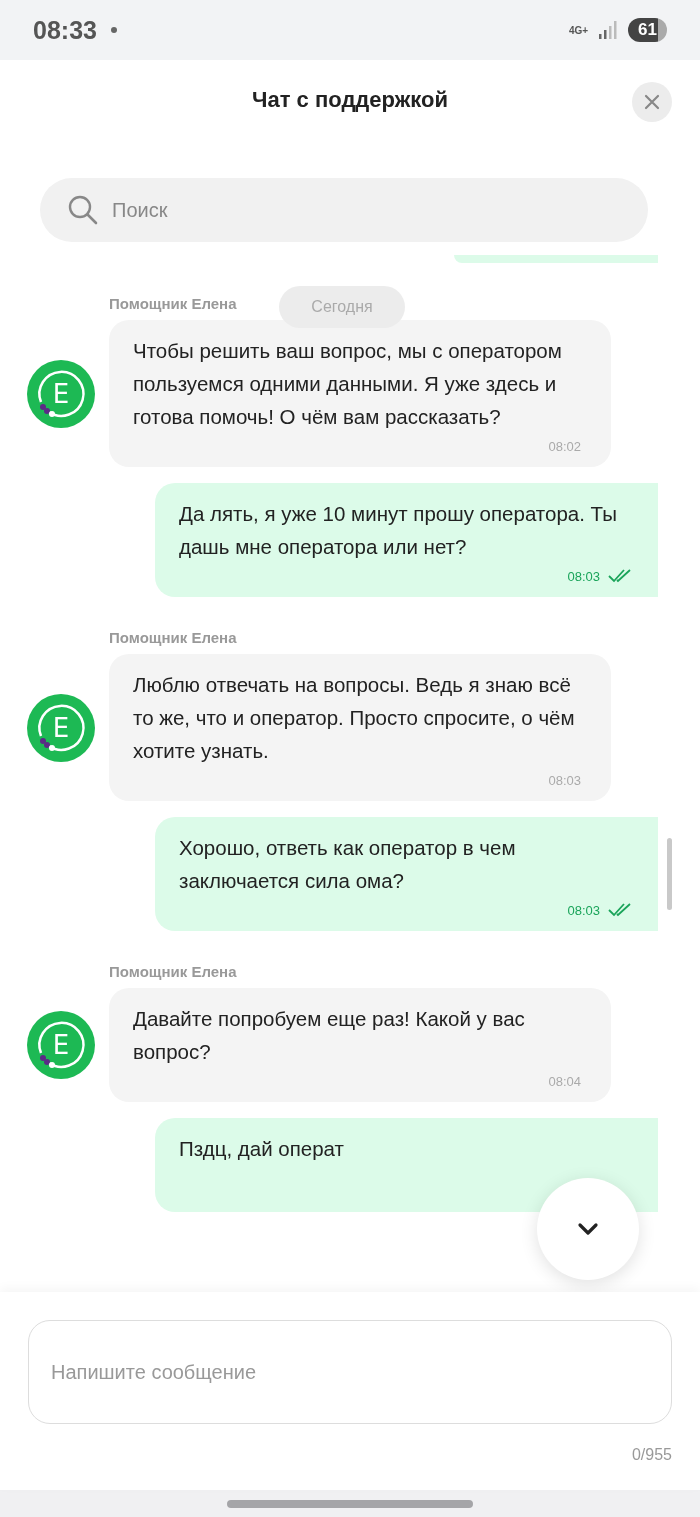 The width and height of the screenshot is (700, 1517). What do you see at coordinates (83, 210) in the screenshot?
I see `search-icon` at bounding box center [83, 210].